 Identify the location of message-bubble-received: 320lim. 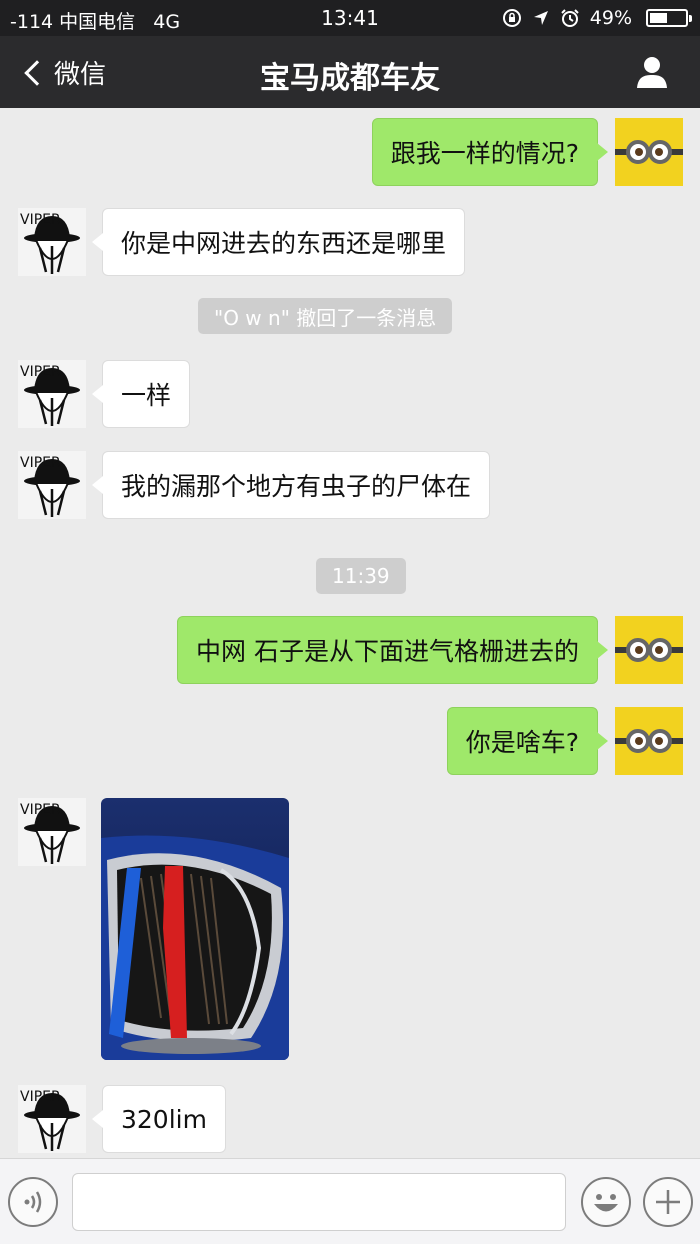
(159, 1119).